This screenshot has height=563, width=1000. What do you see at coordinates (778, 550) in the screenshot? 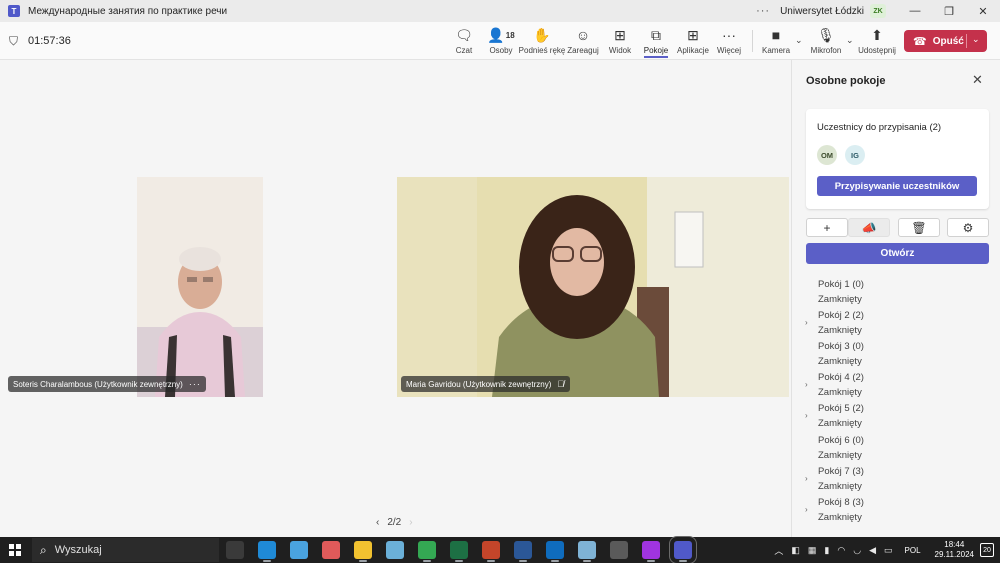
I see `chevron-up-icon: ︿` at bounding box center [778, 550].